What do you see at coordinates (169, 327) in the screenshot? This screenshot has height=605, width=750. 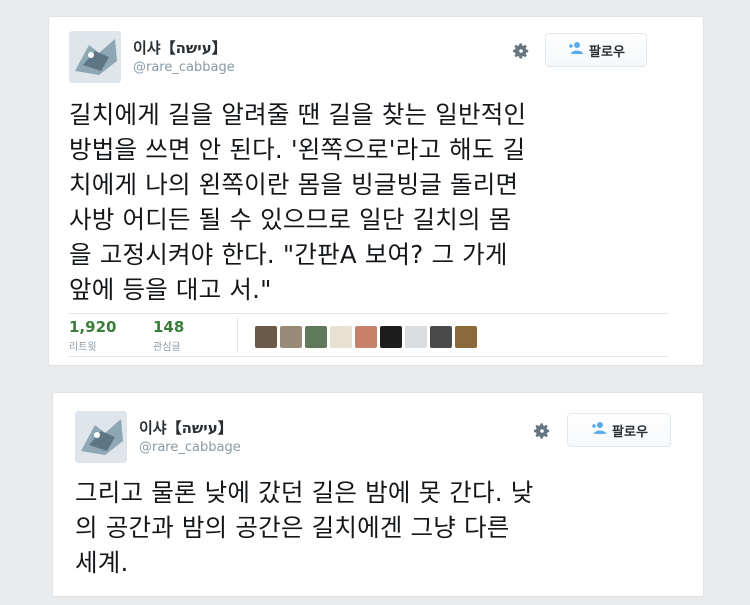 I see `like-count: 148` at bounding box center [169, 327].